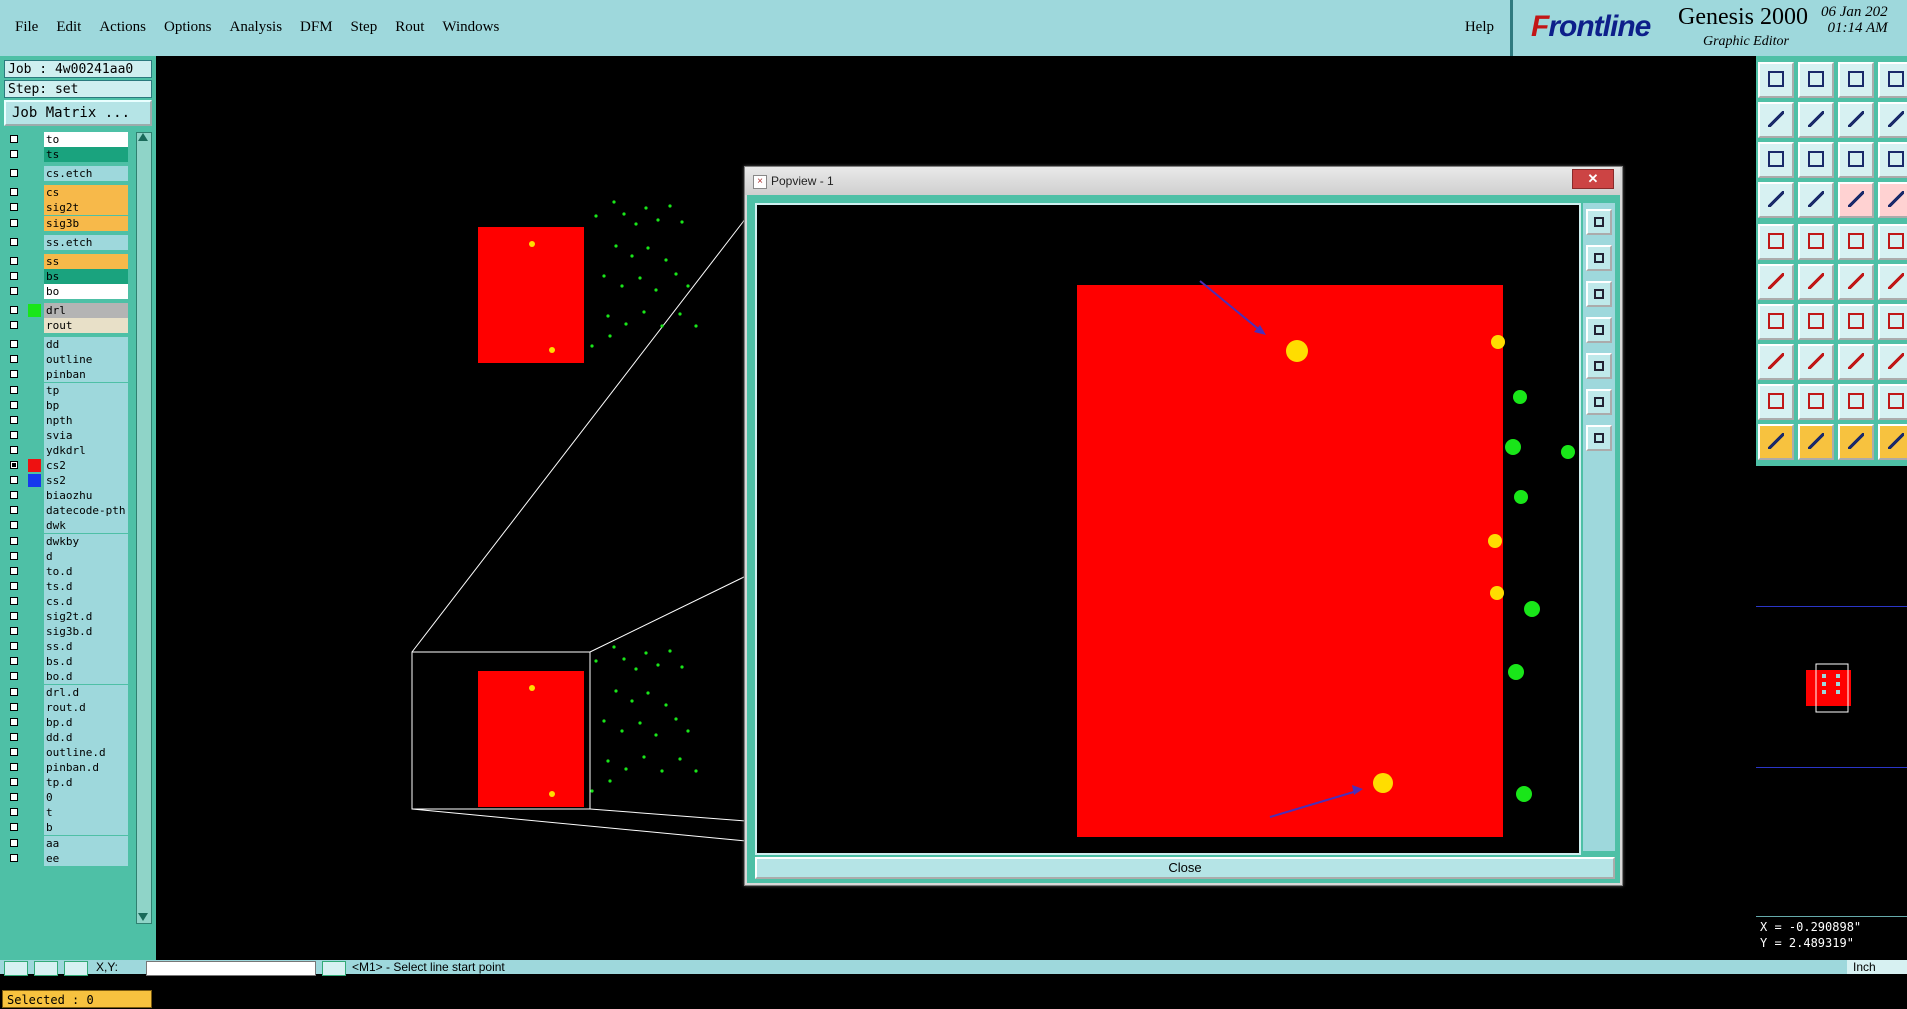 The height and width of the screenshot is (1009, 1907). What do you see at coordinates (1816, 200) in the screenshot?
I see `grid-icon` at bounding box center [1816, 200].